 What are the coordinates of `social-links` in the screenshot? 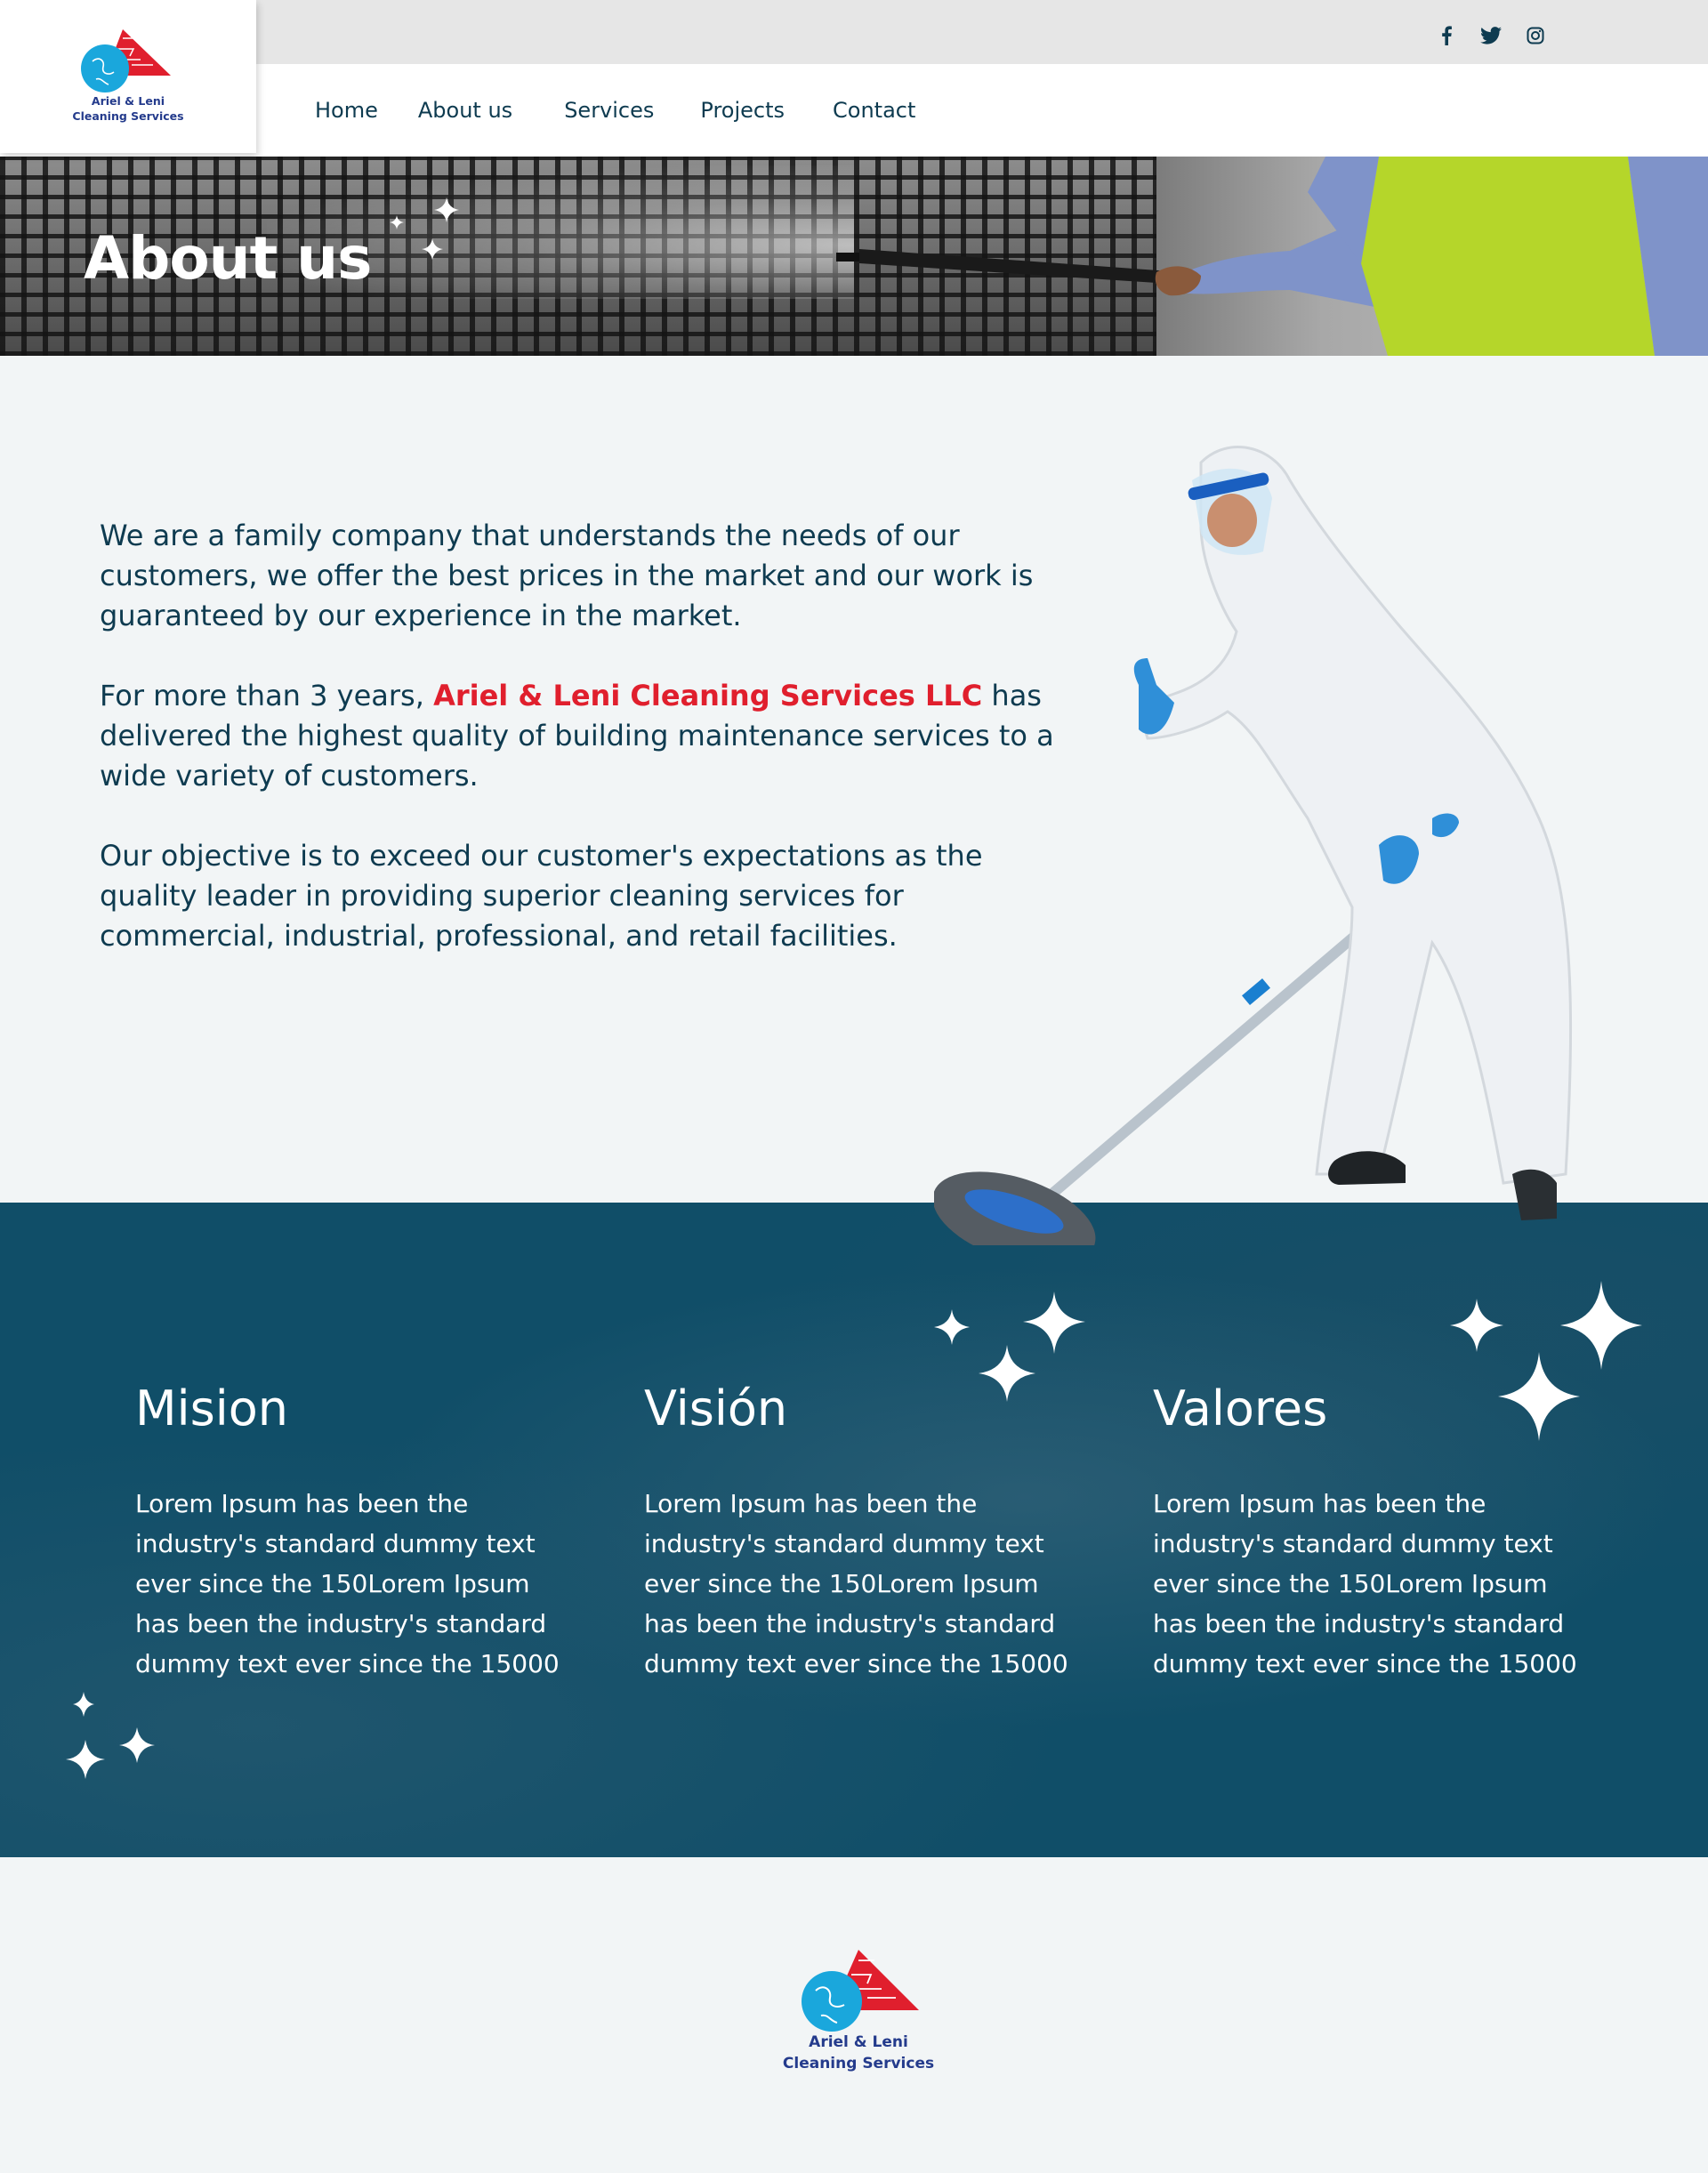 It's located at (1491, 35).